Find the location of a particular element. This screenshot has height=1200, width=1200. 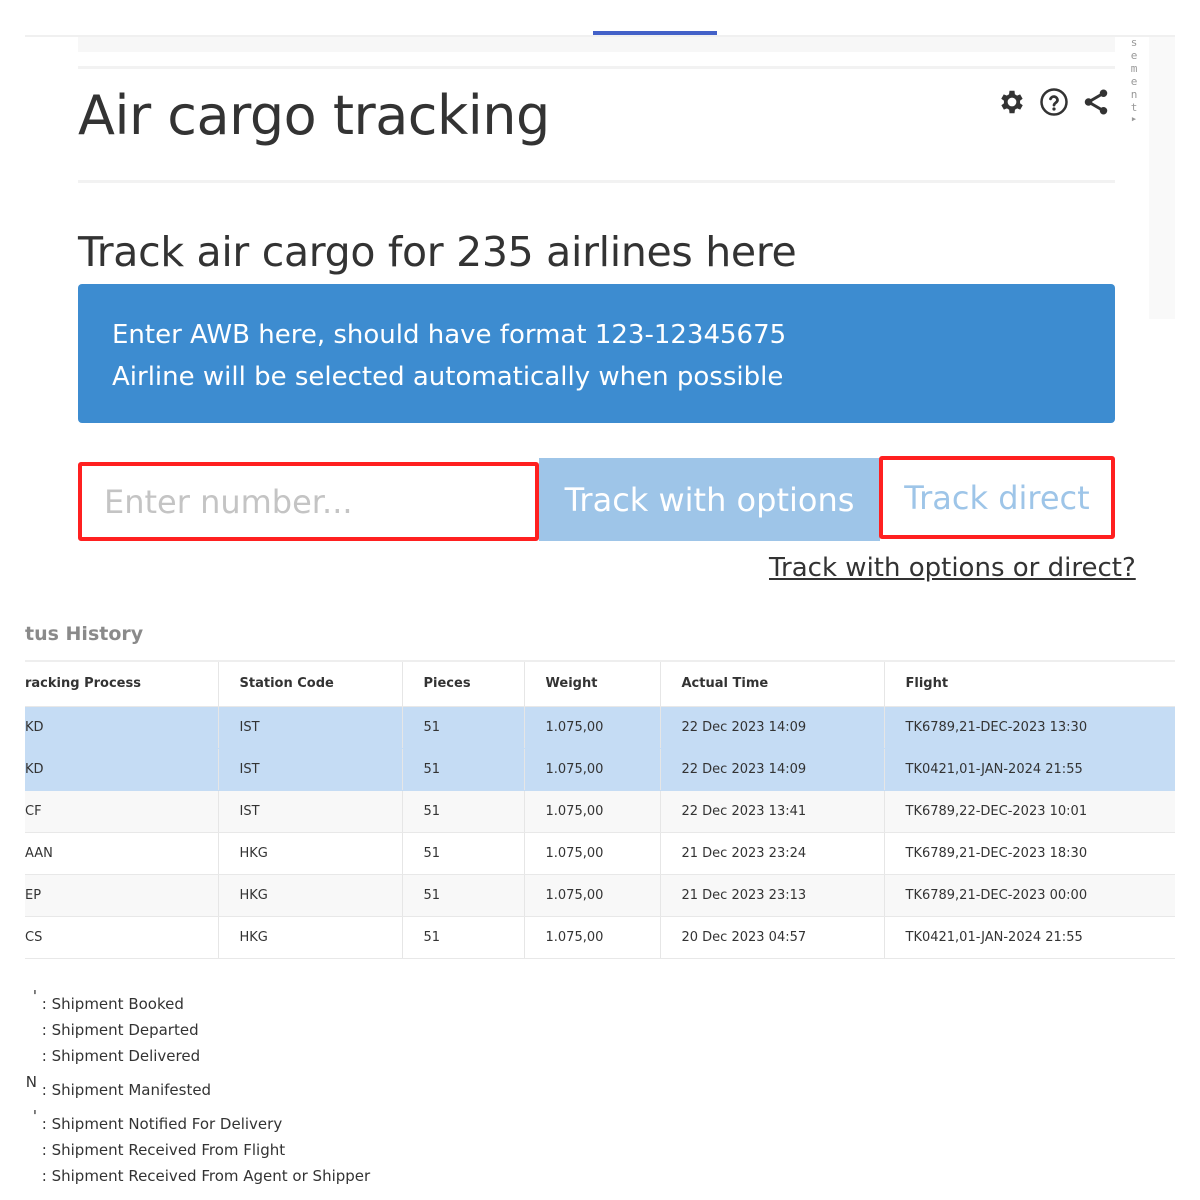

cell-tracking-process: CF is located at coordinates (122, 811).